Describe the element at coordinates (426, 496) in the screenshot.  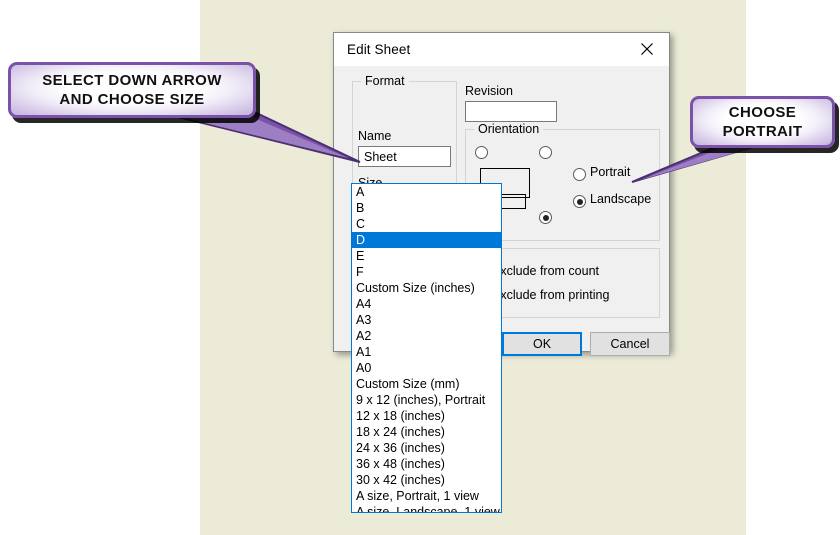
I see `size-option: A size, Portrait, 1 view` at that location.